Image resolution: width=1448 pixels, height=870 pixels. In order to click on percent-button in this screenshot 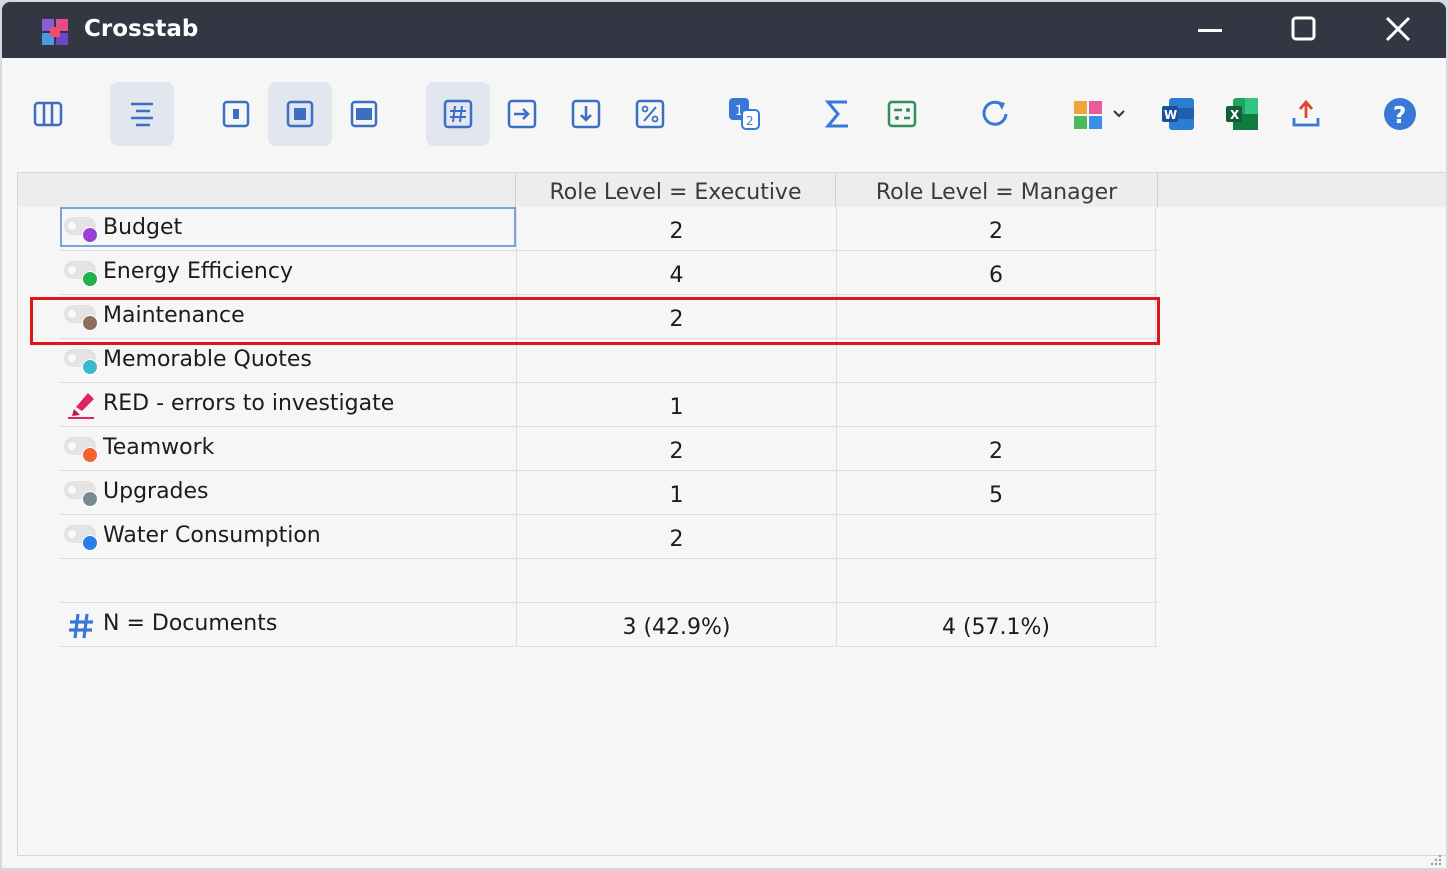, I will do `click(650, 114)`.